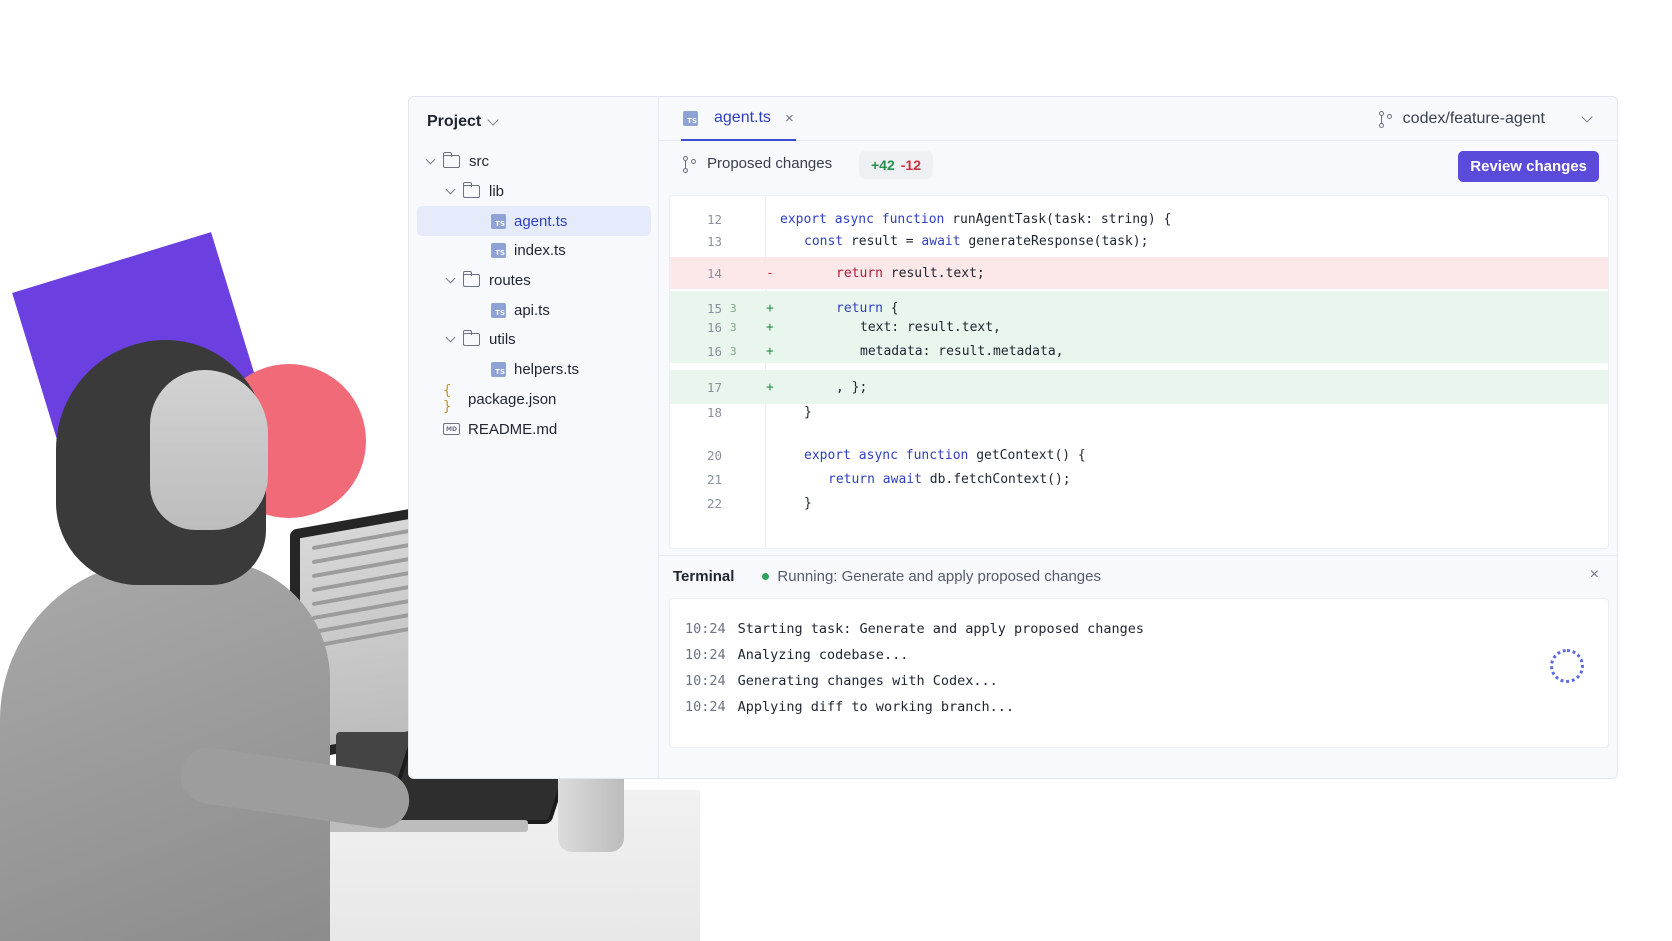  Describe the element at coordinates (766, 576) in the screenshot. I see `status-dot-icon` at that location.